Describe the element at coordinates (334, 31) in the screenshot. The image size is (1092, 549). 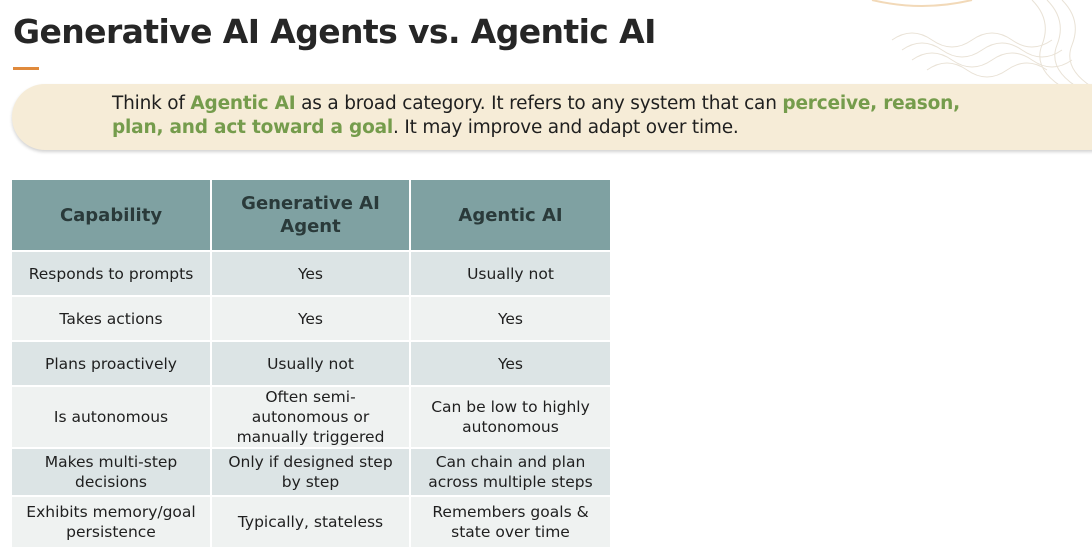
I see `page-title: Generative AI Agents vs. Agentic AI` at that location.